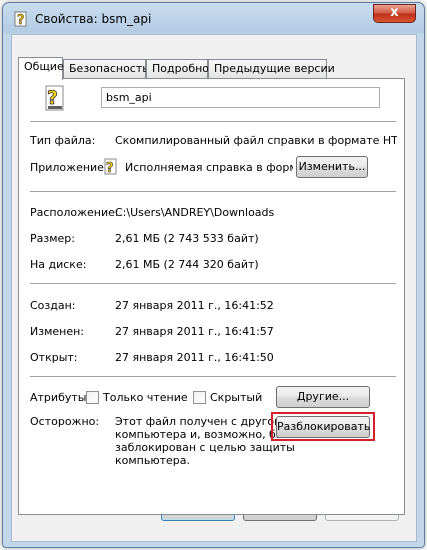 This screenshot has height=550, width=427. What do you see at coordinates (240, 97) in the screenshot?
I see `file-name-field: bsm_api` at bounding box center [240, 97].